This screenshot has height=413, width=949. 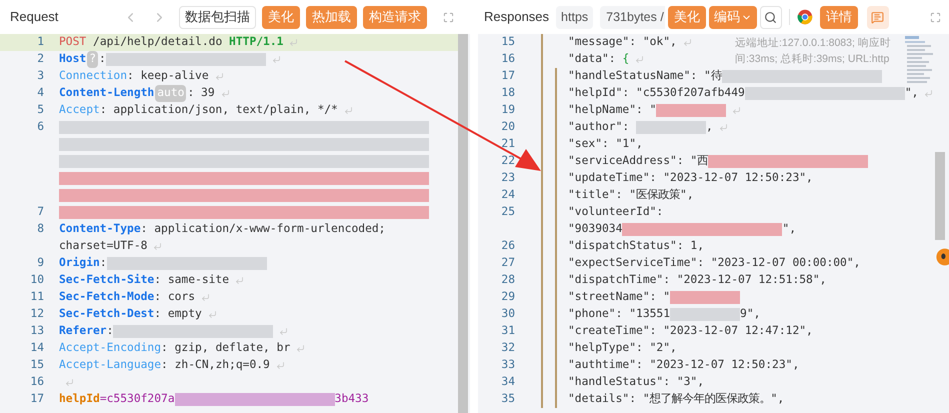 What do you see at coordinates (636, 246) in the screenshot?
I see `code-text: "dispatchStatus": 1,` at bounding box center [636, 246].